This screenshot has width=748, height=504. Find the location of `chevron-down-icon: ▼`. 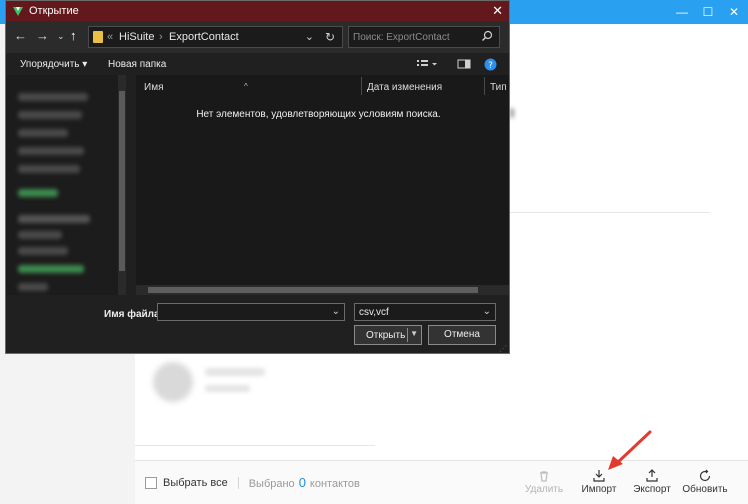

chevron-down-icon: ▼ is located at coordinates (414, 333).